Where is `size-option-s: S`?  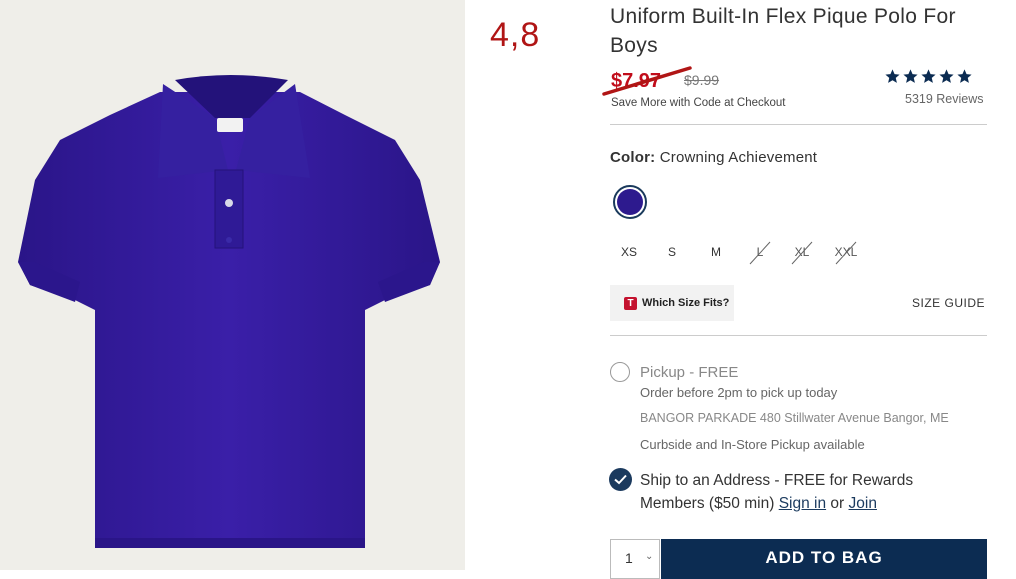
size-option-s: S is located at coordinates (672, 252).